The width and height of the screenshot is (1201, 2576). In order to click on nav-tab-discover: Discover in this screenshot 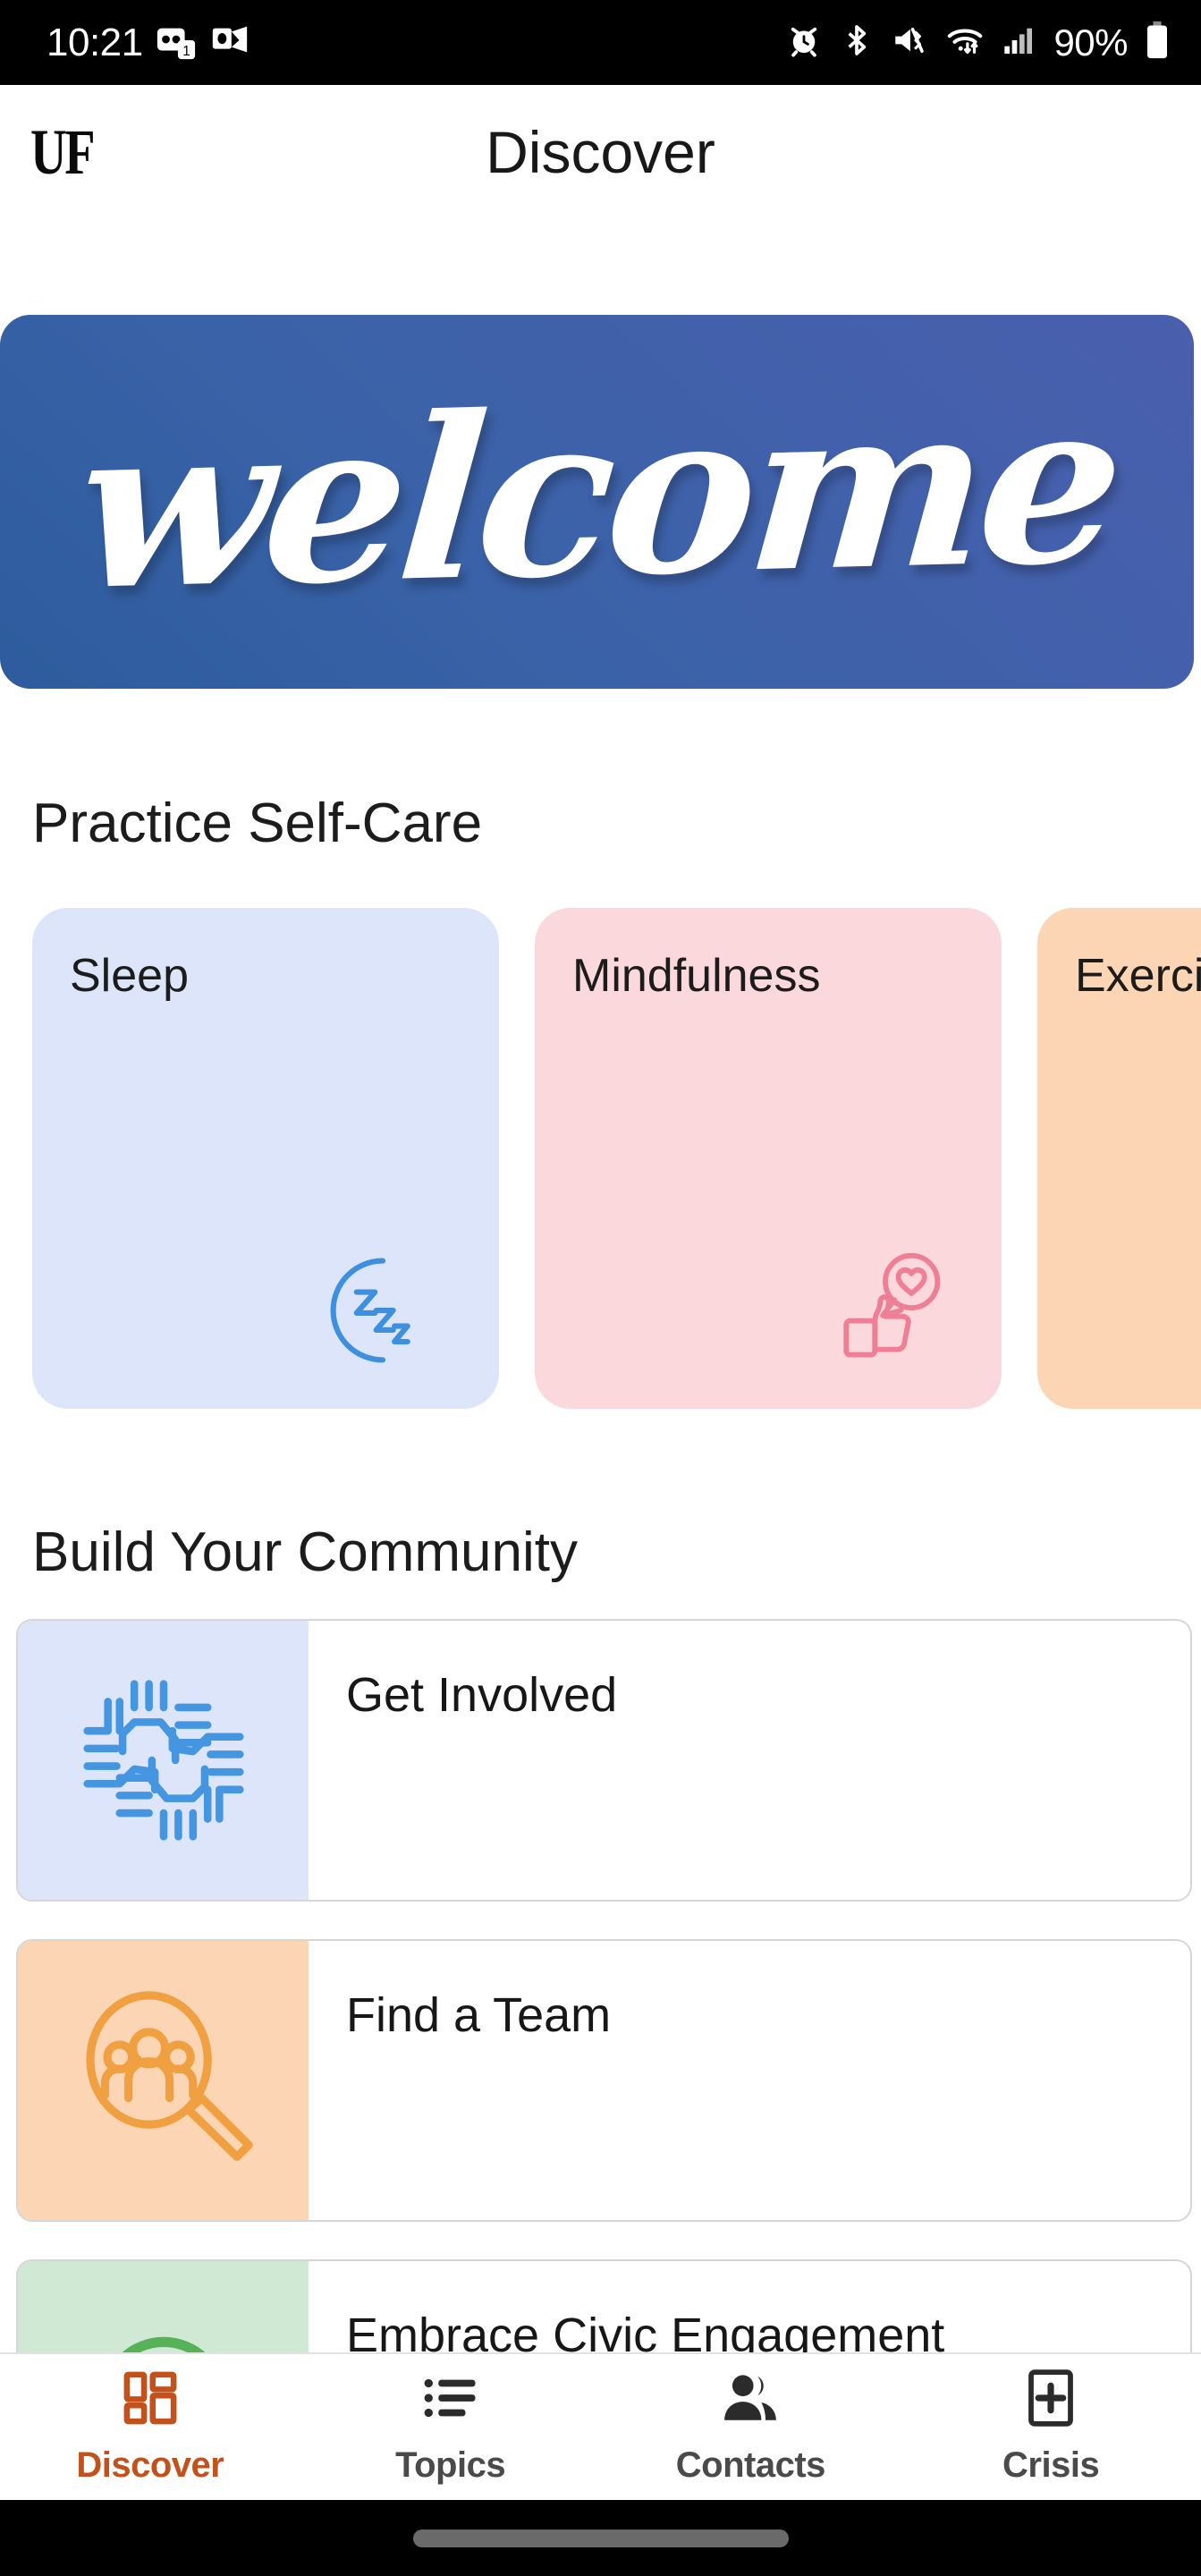, I will do `click(150, 2427)`.